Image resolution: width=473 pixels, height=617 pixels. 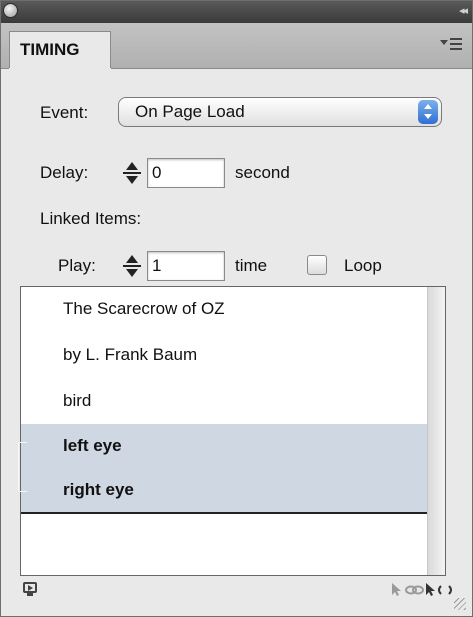 What do you see at coordinates (10, 10) in the screenshot?
I see `close-icon` at bounding box center [10, 10].